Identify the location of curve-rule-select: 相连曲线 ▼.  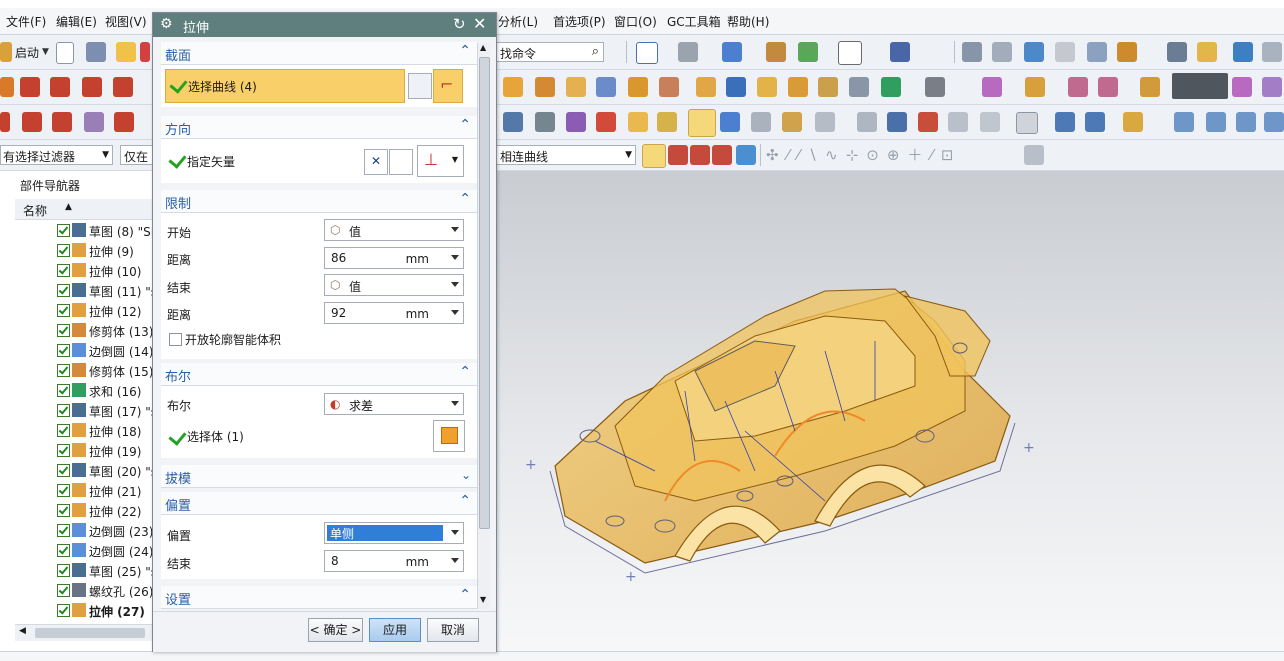
(566, 155).